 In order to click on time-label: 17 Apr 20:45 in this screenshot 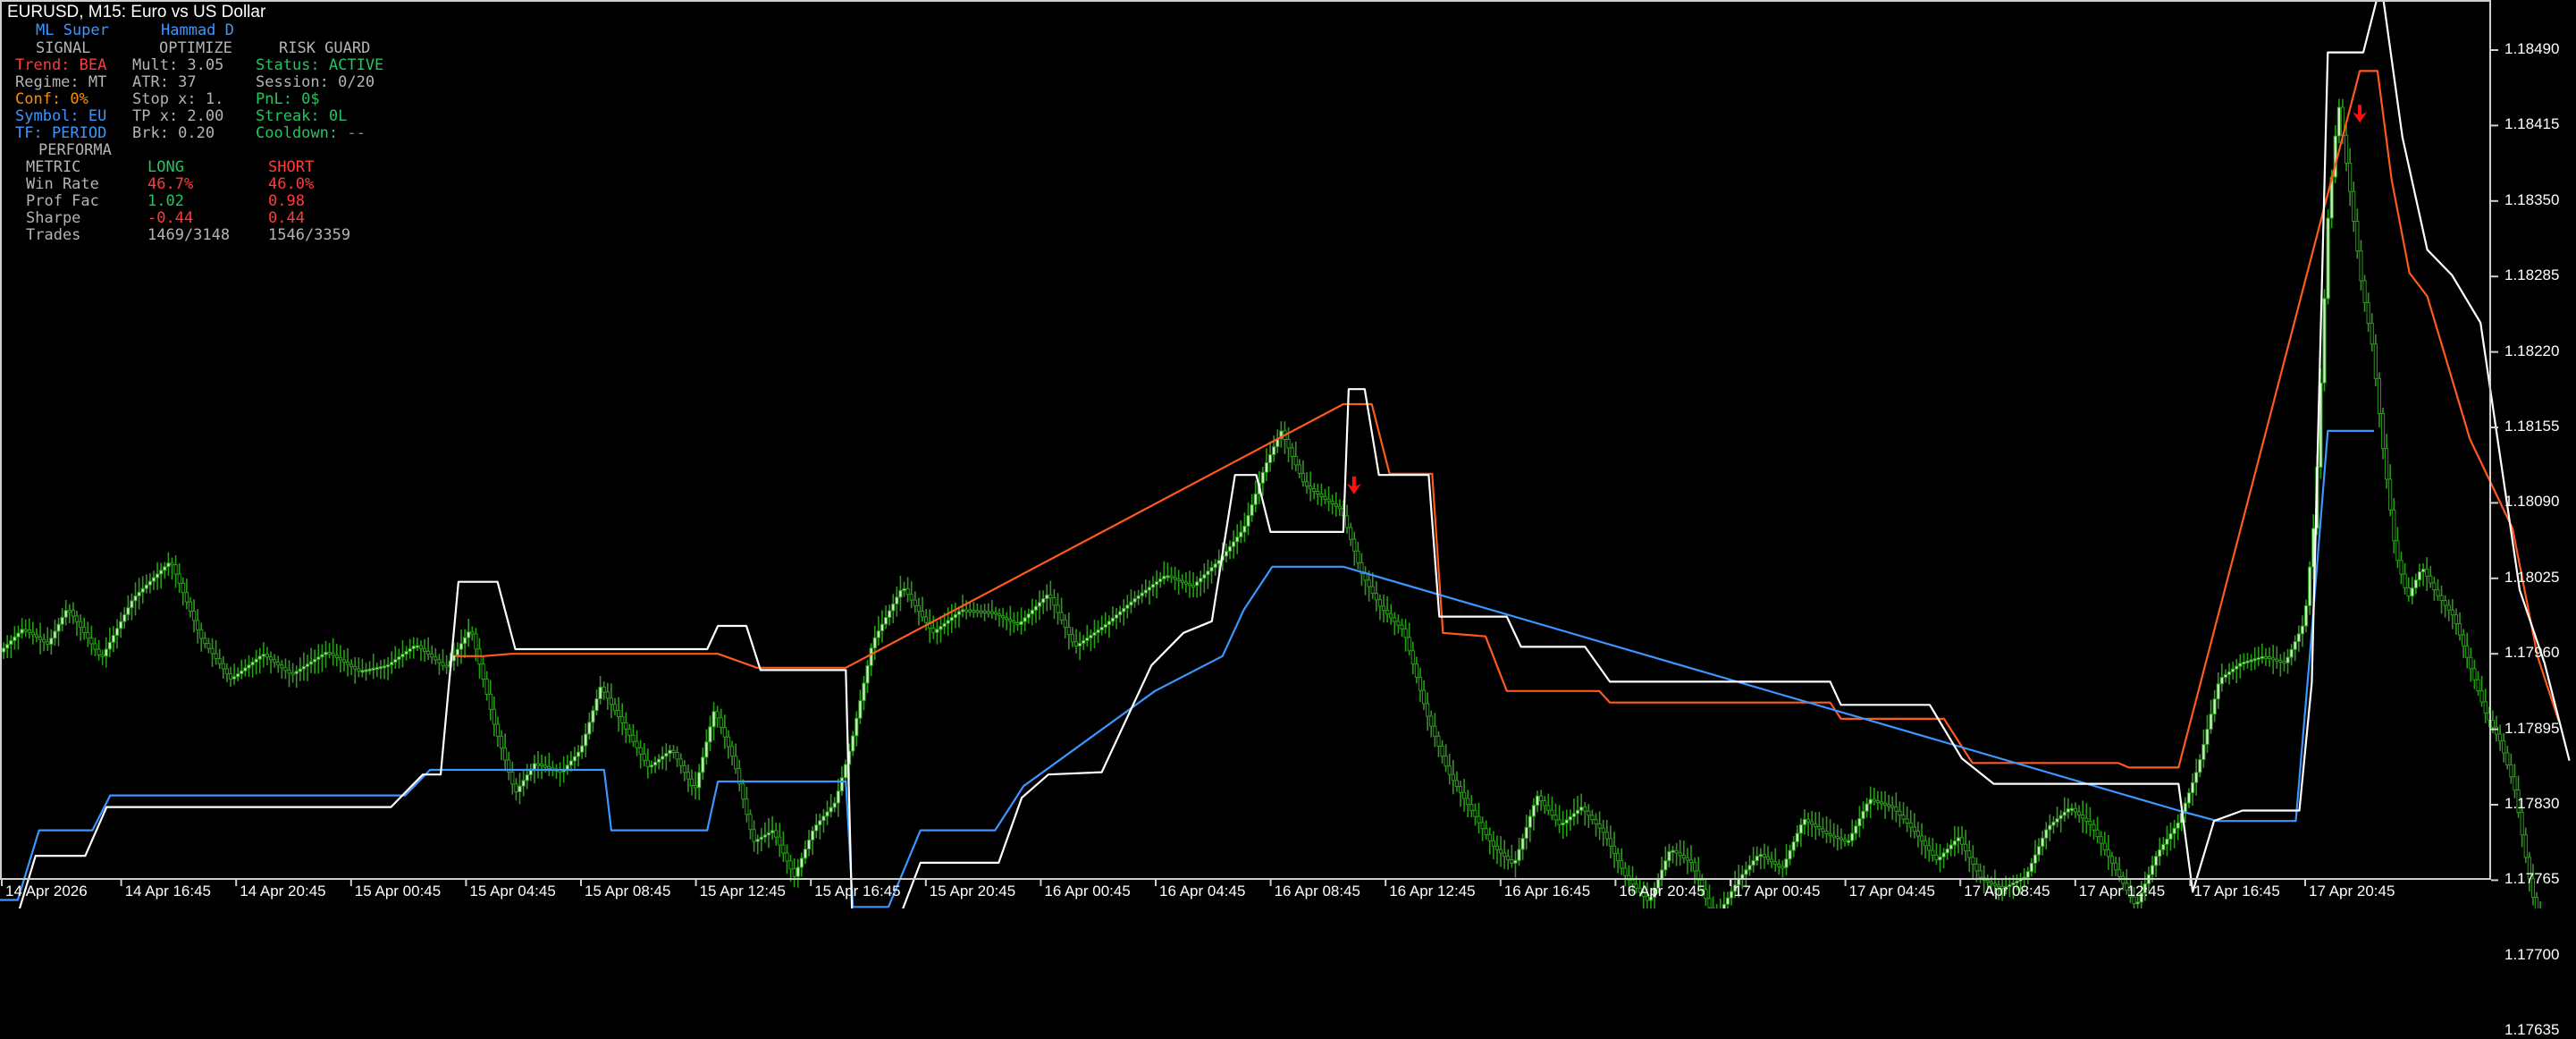, I will do `click(2352, 891)`.